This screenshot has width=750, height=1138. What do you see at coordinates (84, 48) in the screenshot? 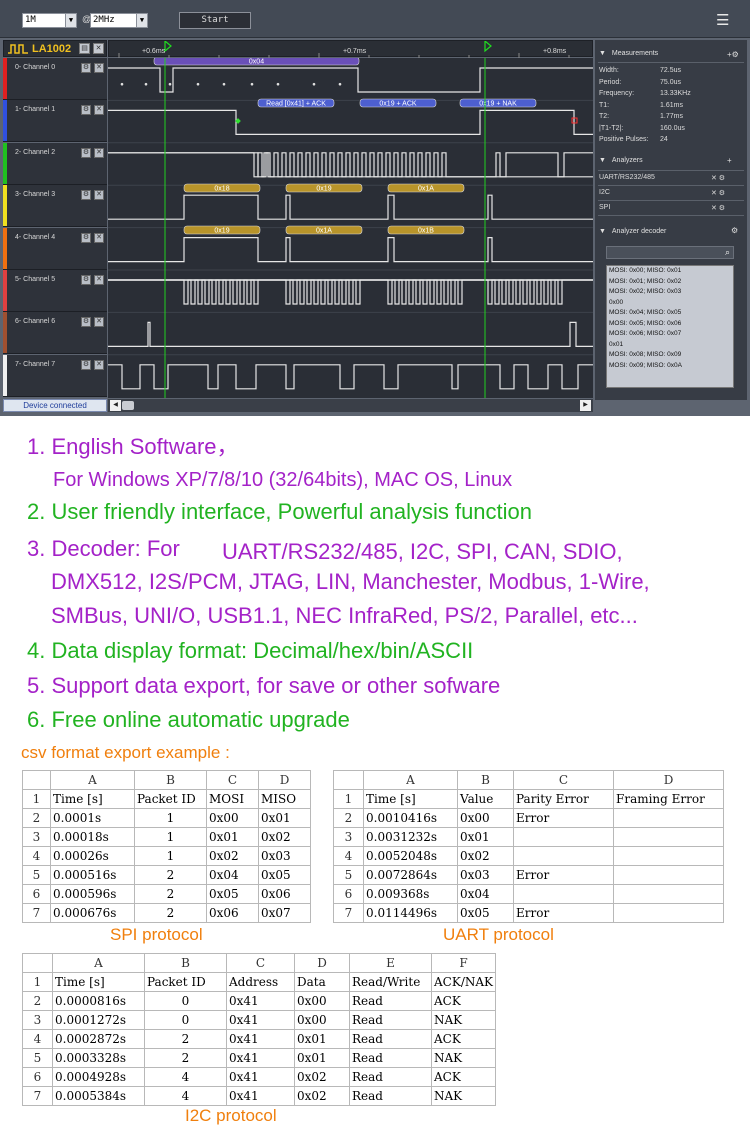
I see `collapse-all-icon: ▤` at bounding box center [84, 48].